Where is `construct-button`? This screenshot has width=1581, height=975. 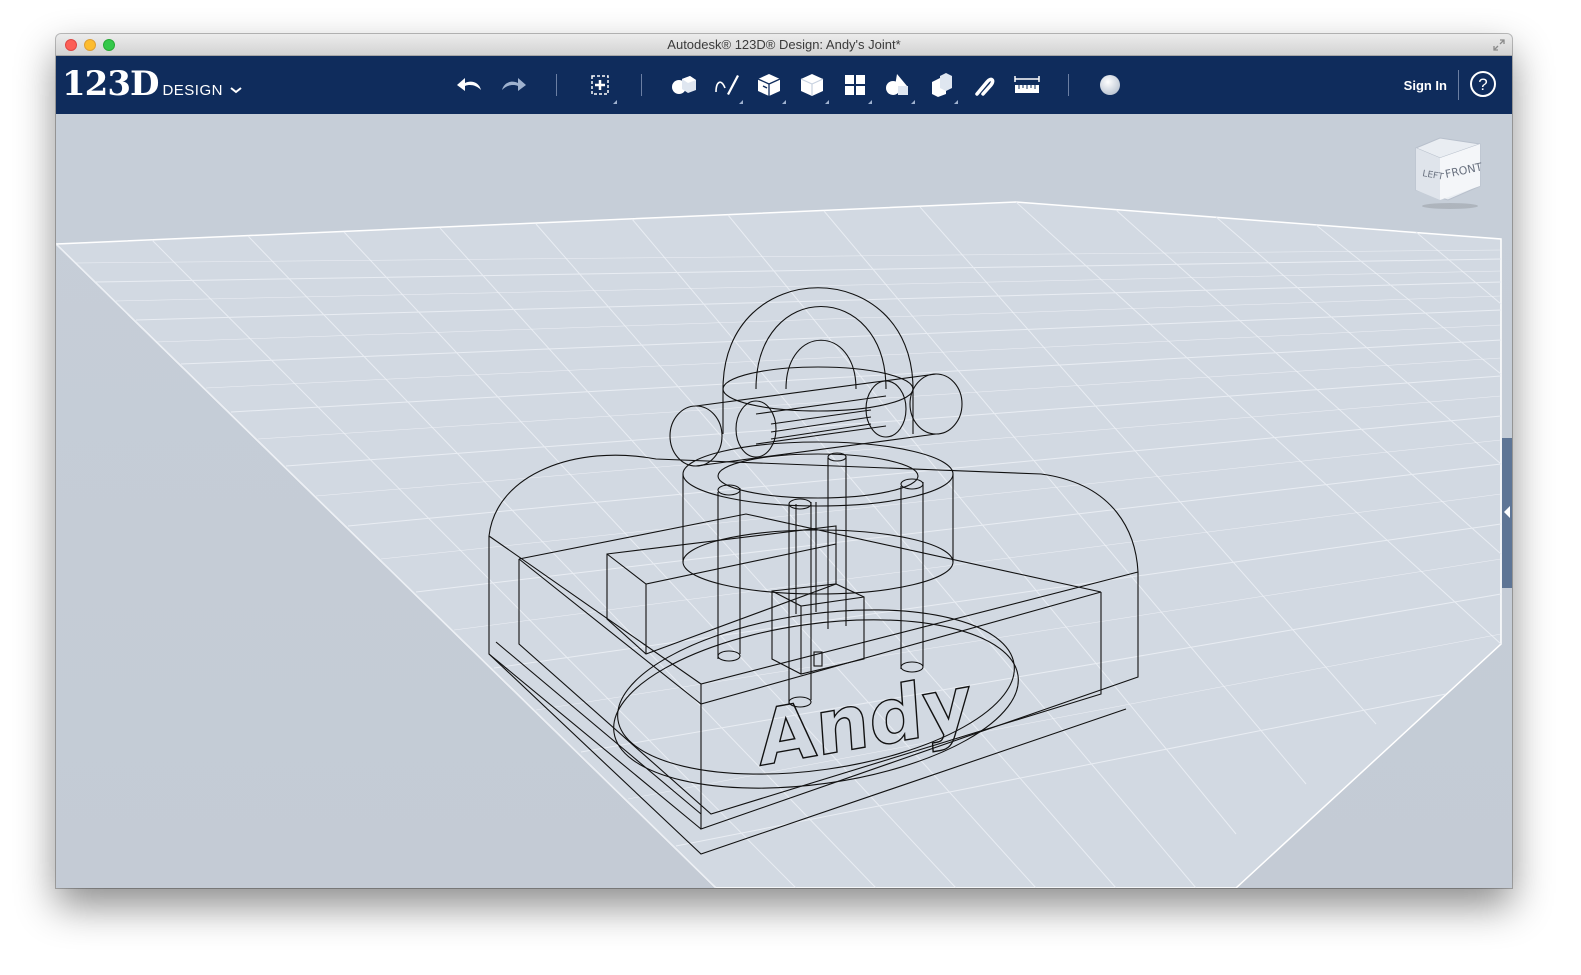
construct-button is located at coordinates (769, 86).